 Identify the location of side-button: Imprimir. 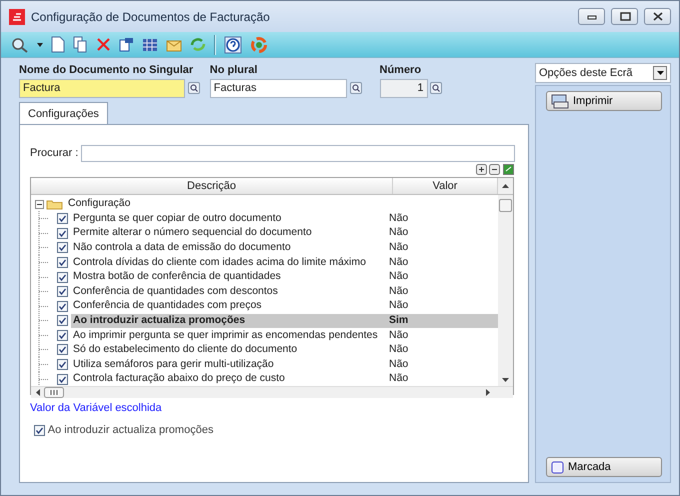
(604, 101).